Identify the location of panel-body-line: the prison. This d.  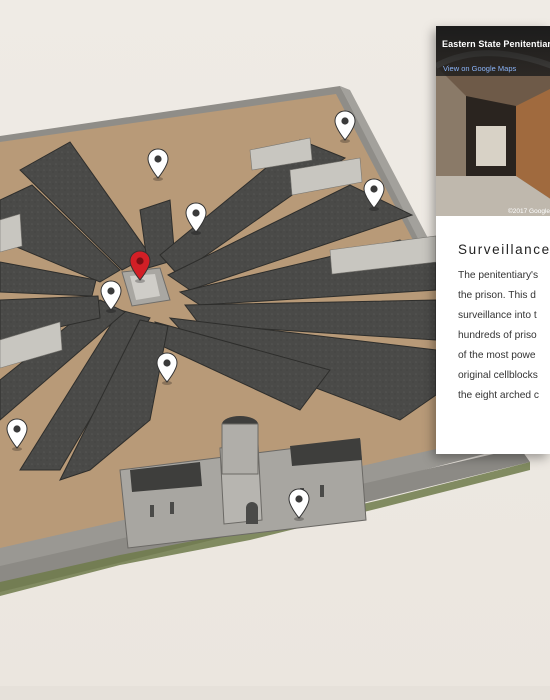
(497, 295).